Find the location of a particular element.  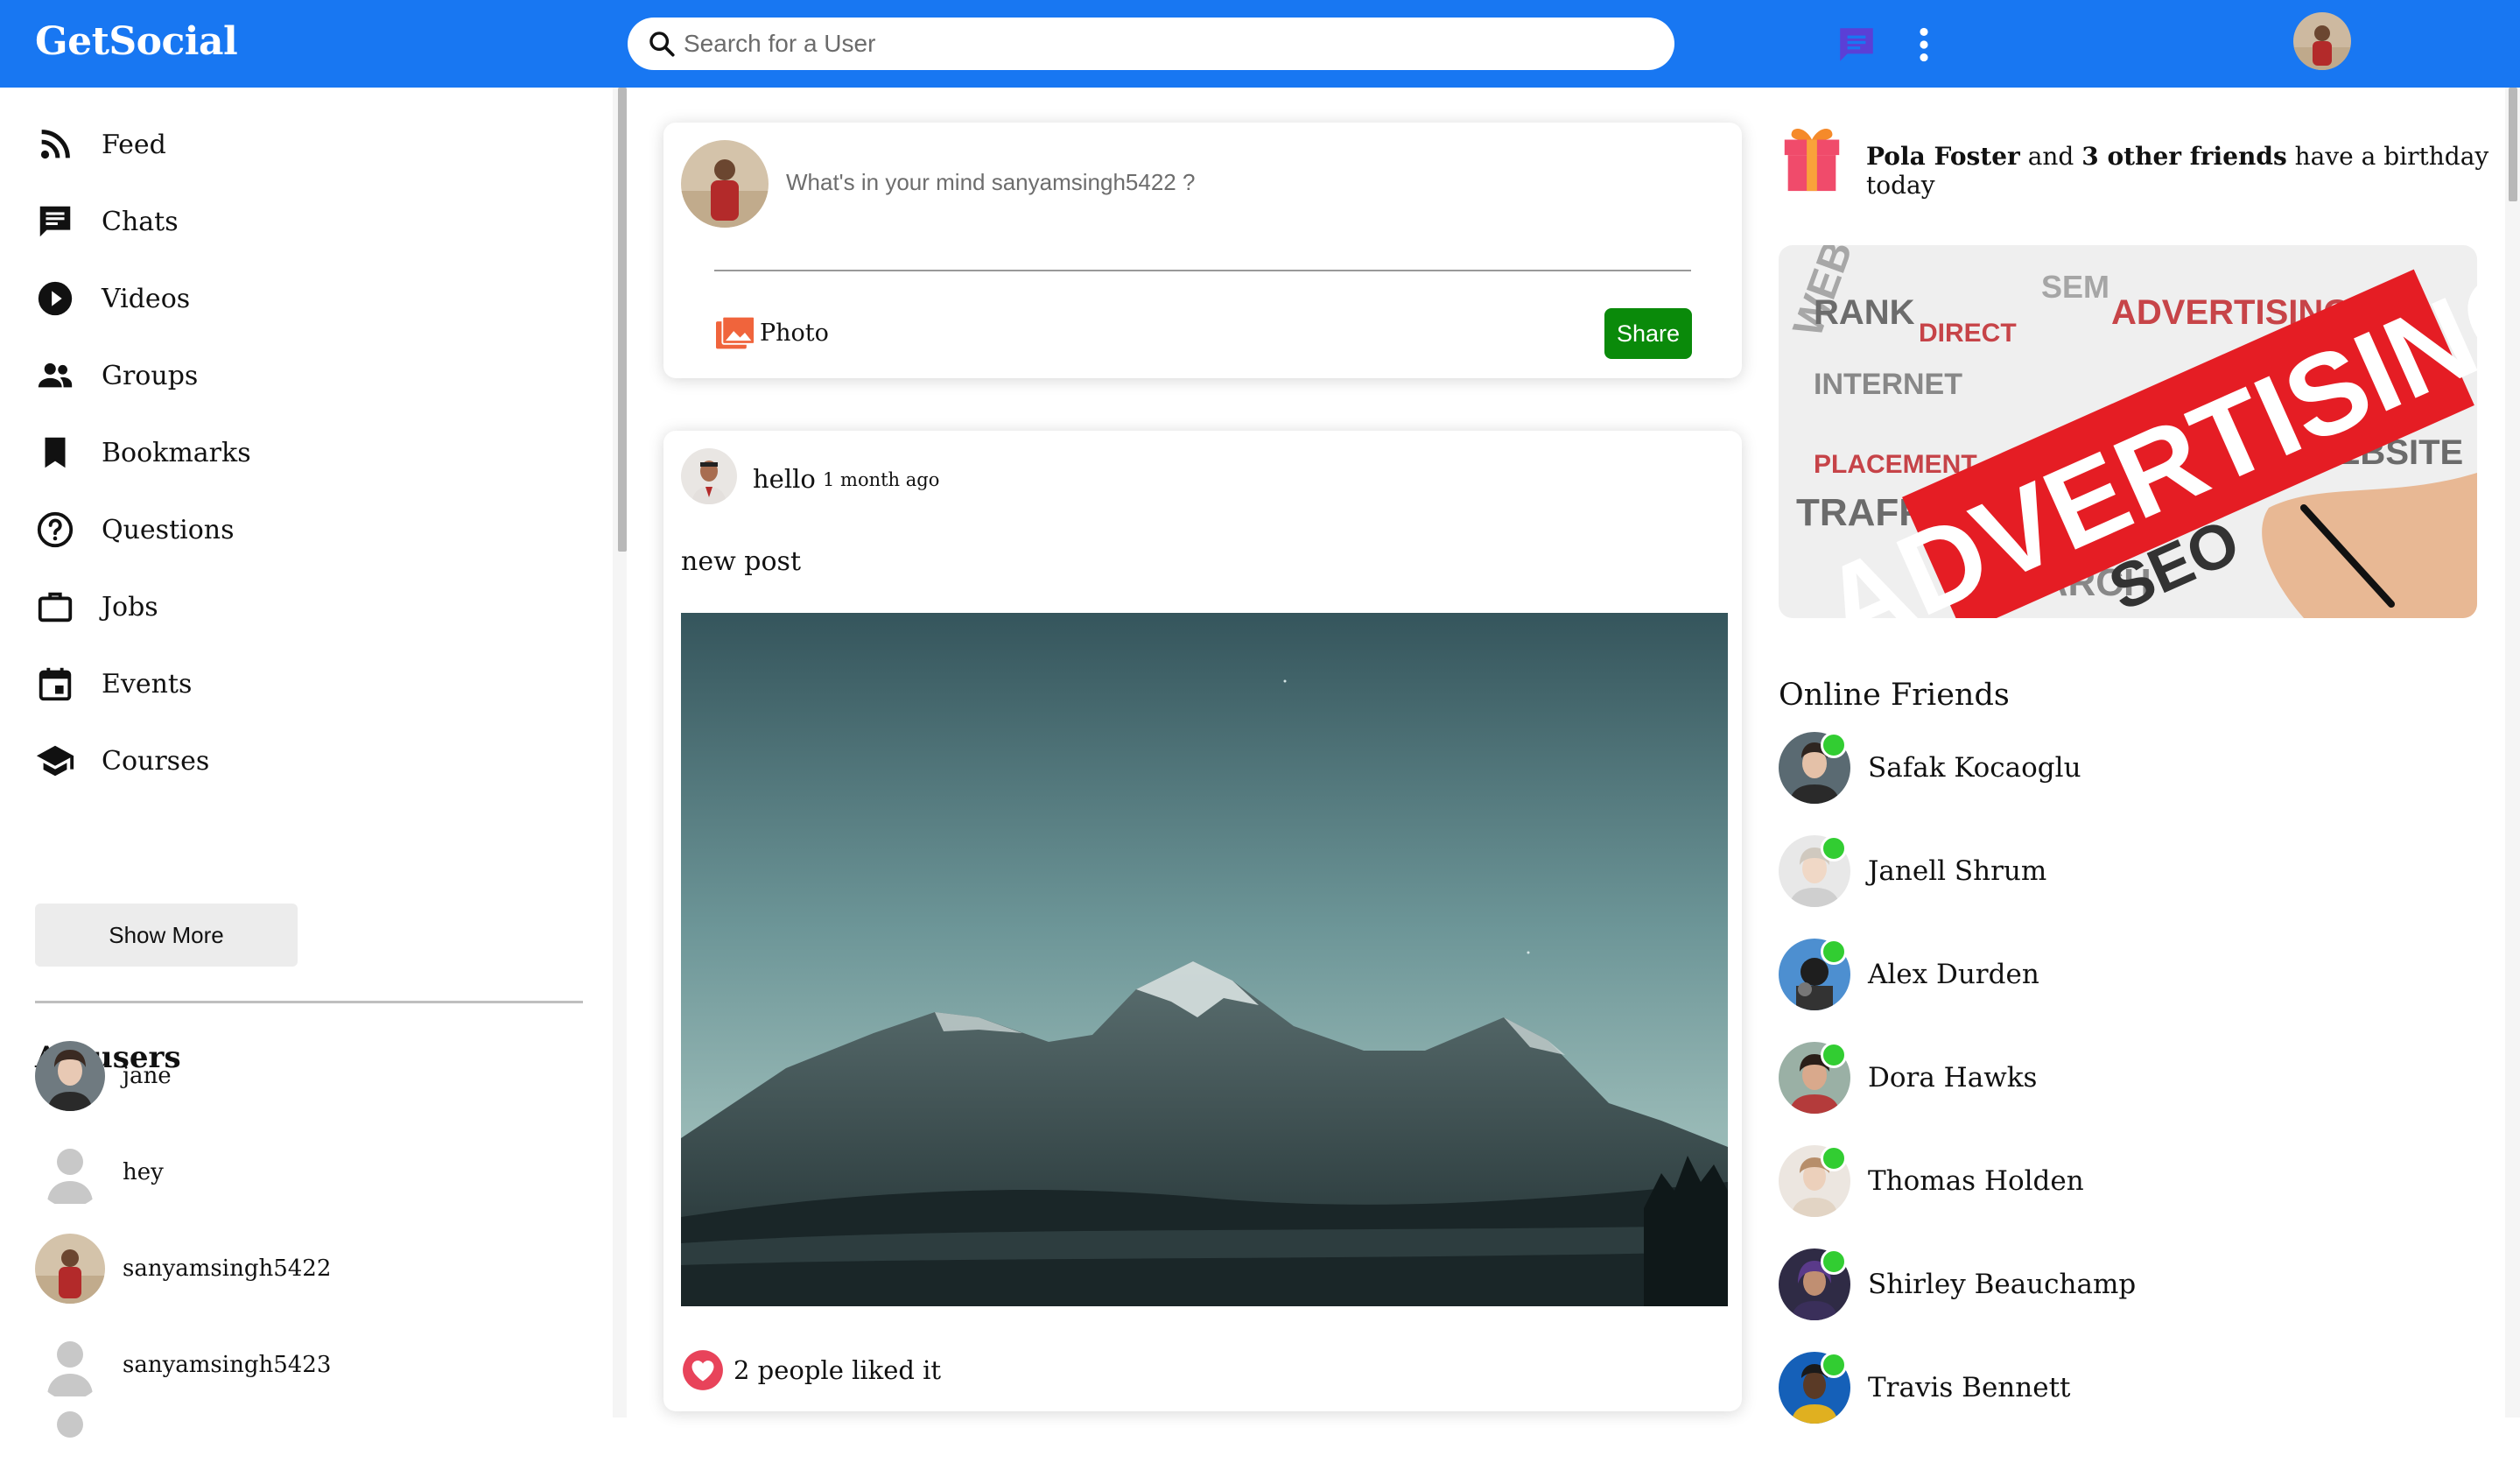

sidebar-item-events: Events is located at coordinates (113, 684).